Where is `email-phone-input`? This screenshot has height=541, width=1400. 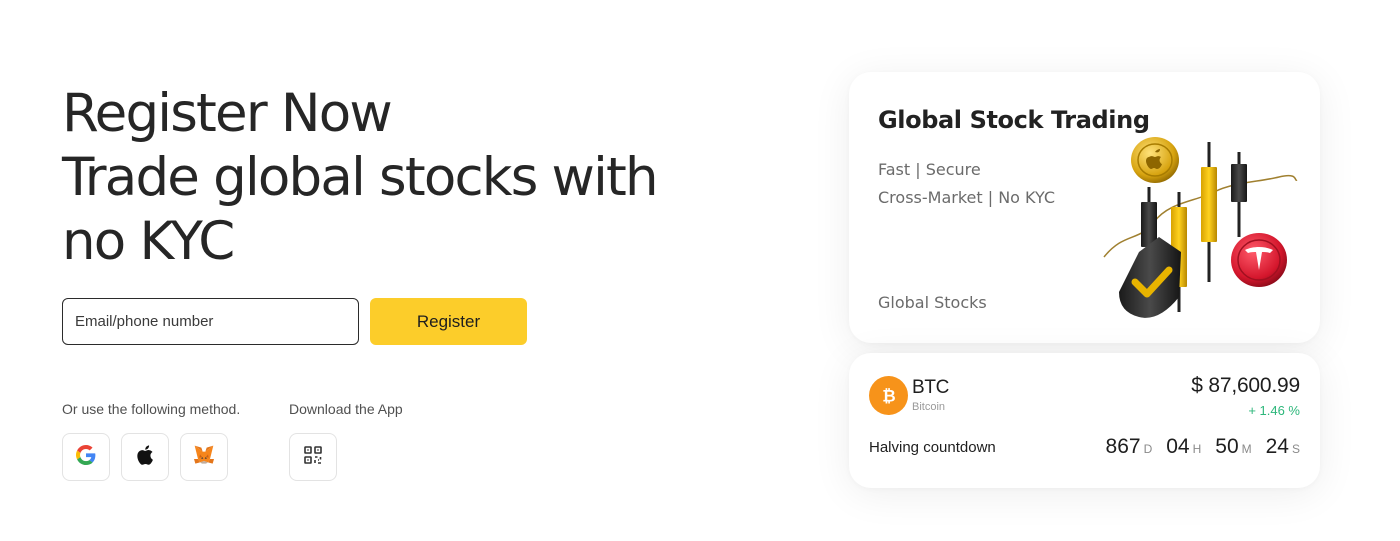
email-phone-input is located at coordinates (210, 321).